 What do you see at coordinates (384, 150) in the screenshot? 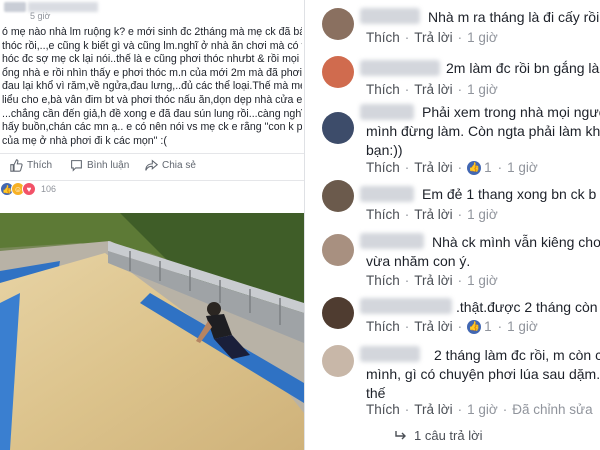
I see `comment-text: bạn:))` at bounding box center [384, 150].